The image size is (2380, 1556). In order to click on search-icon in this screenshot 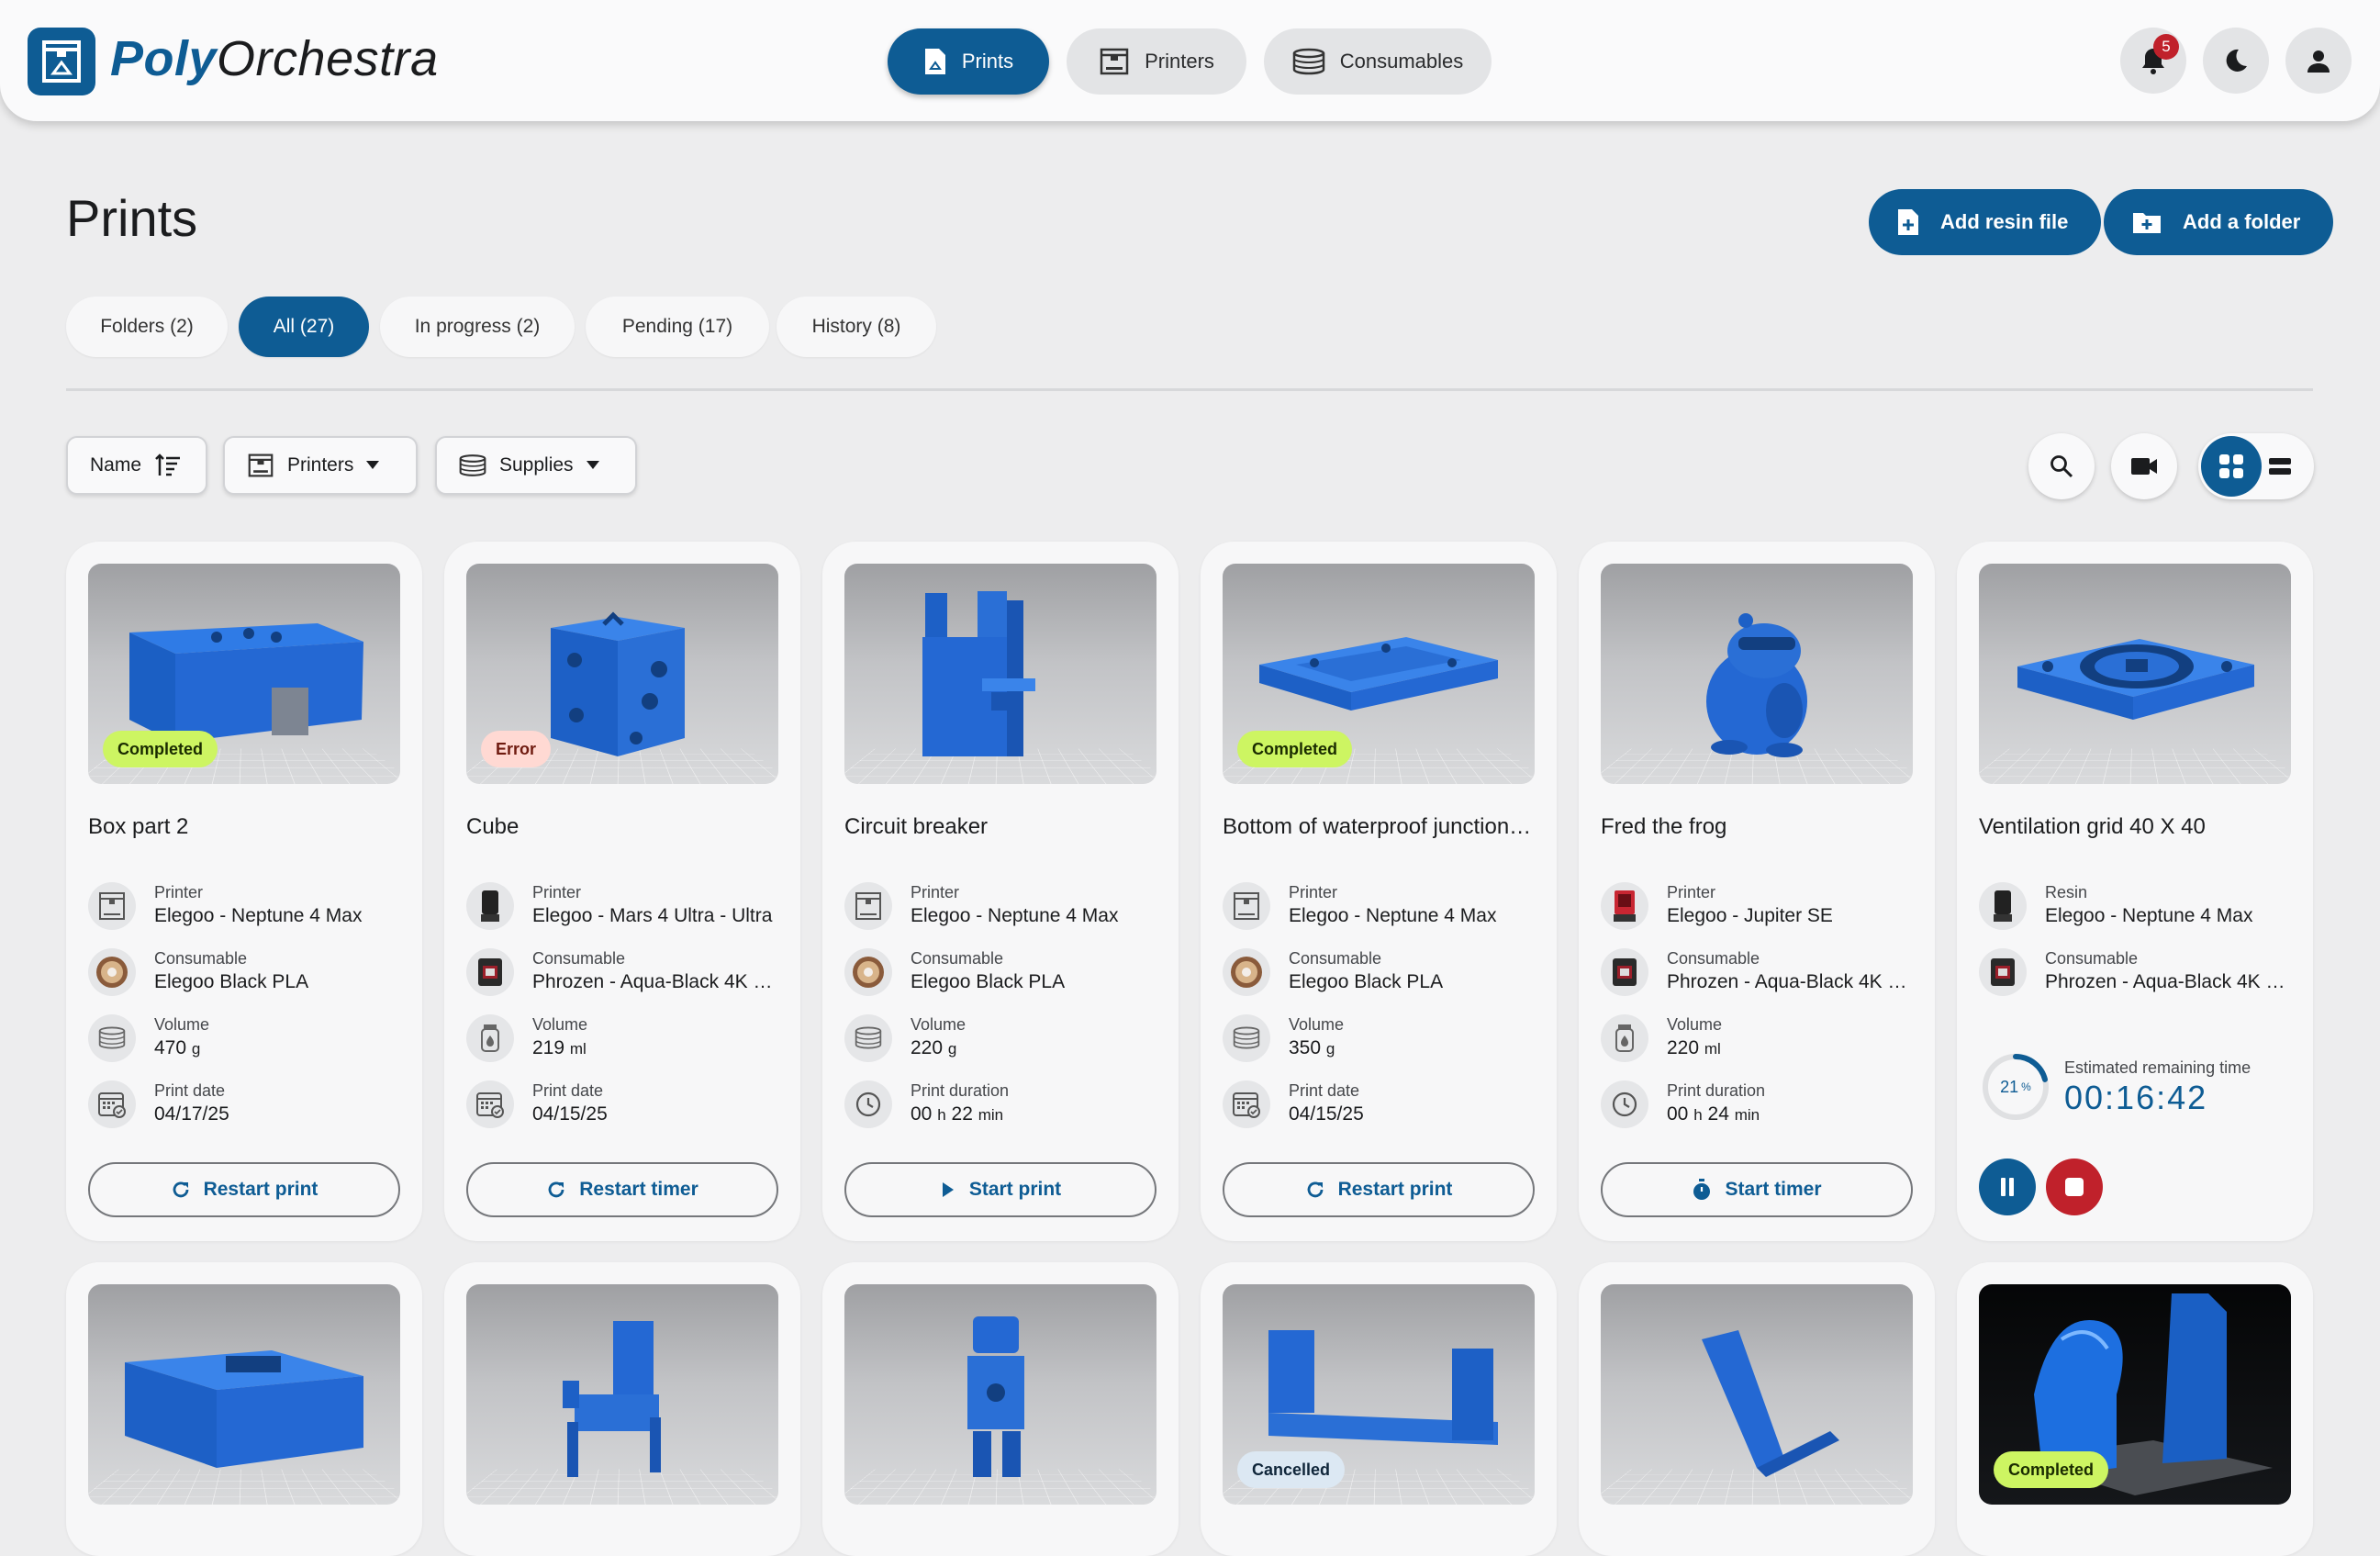, I will do `click(2061, 466)`.